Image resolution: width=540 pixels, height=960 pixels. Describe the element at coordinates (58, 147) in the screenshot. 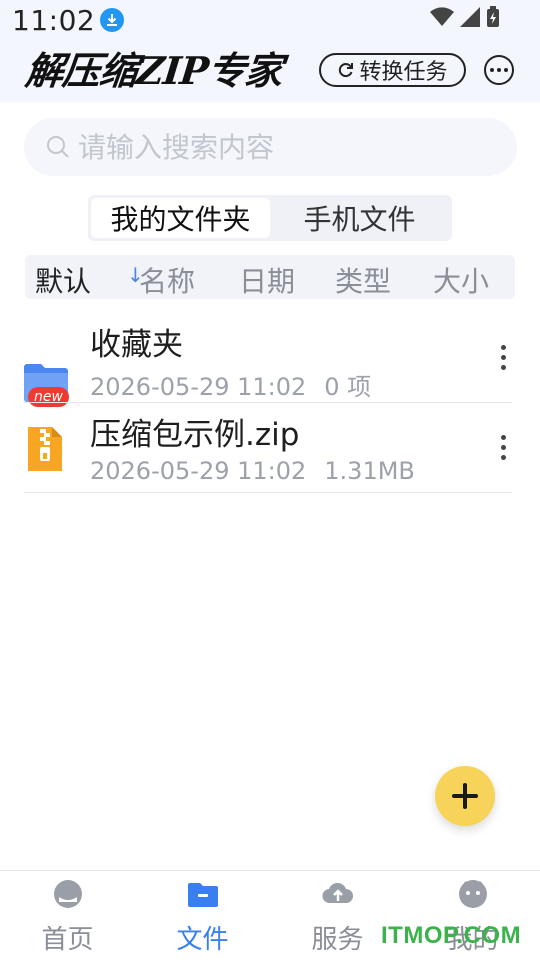

I see `search-icon` at that location.